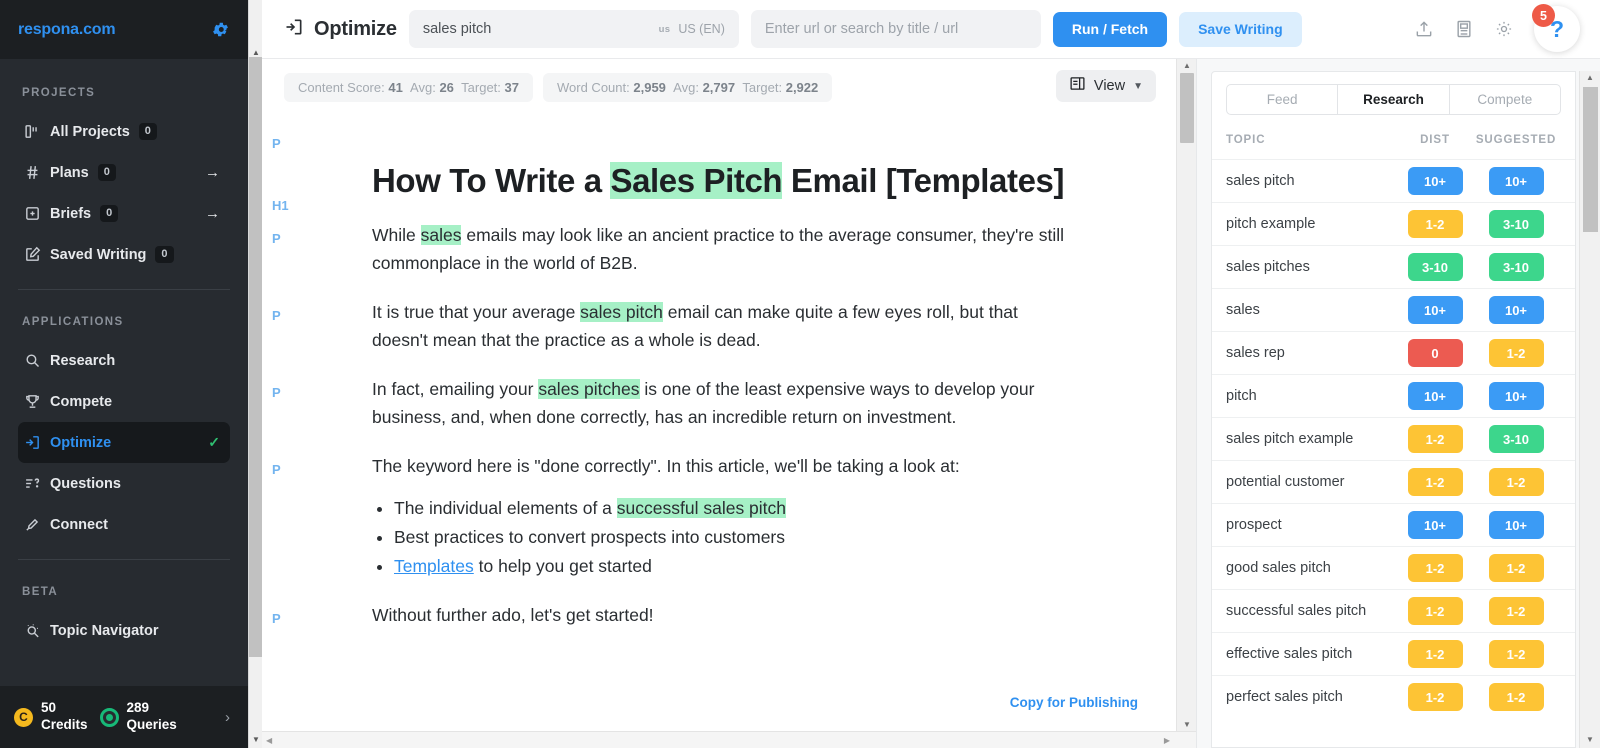  What do you see at coordinates (1393, 567) in the screenshot?
I see `table-row: good sales pitch 1-2 1-2` at bounding box center [1393, 567].